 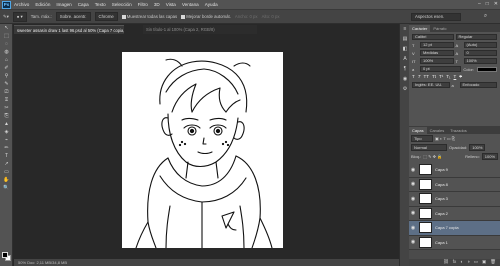 What do you see at coordinates (432, 156) in the screenshot?
I see `lock-icons: ⬚ ✎ ✥ 🔒` at bounding box center [432, 156].